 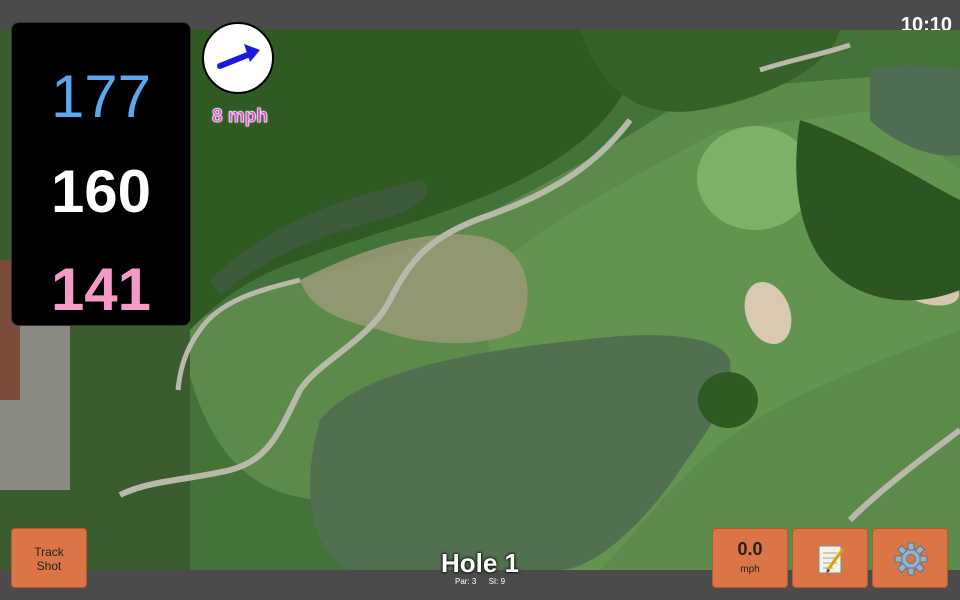 I want to click on gear-icon, so click(x=911, y=559).